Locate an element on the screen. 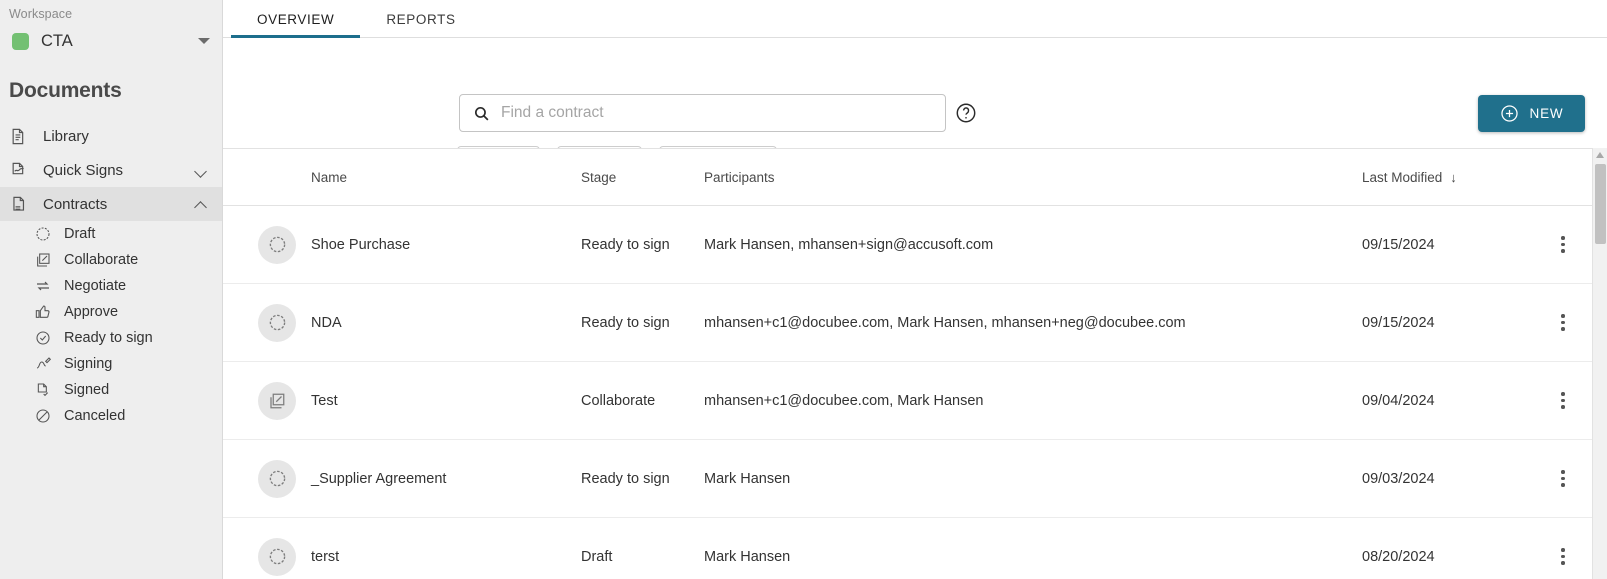  sidebar-item-collaborate: Collaborate is located at coordinates (111, 260).